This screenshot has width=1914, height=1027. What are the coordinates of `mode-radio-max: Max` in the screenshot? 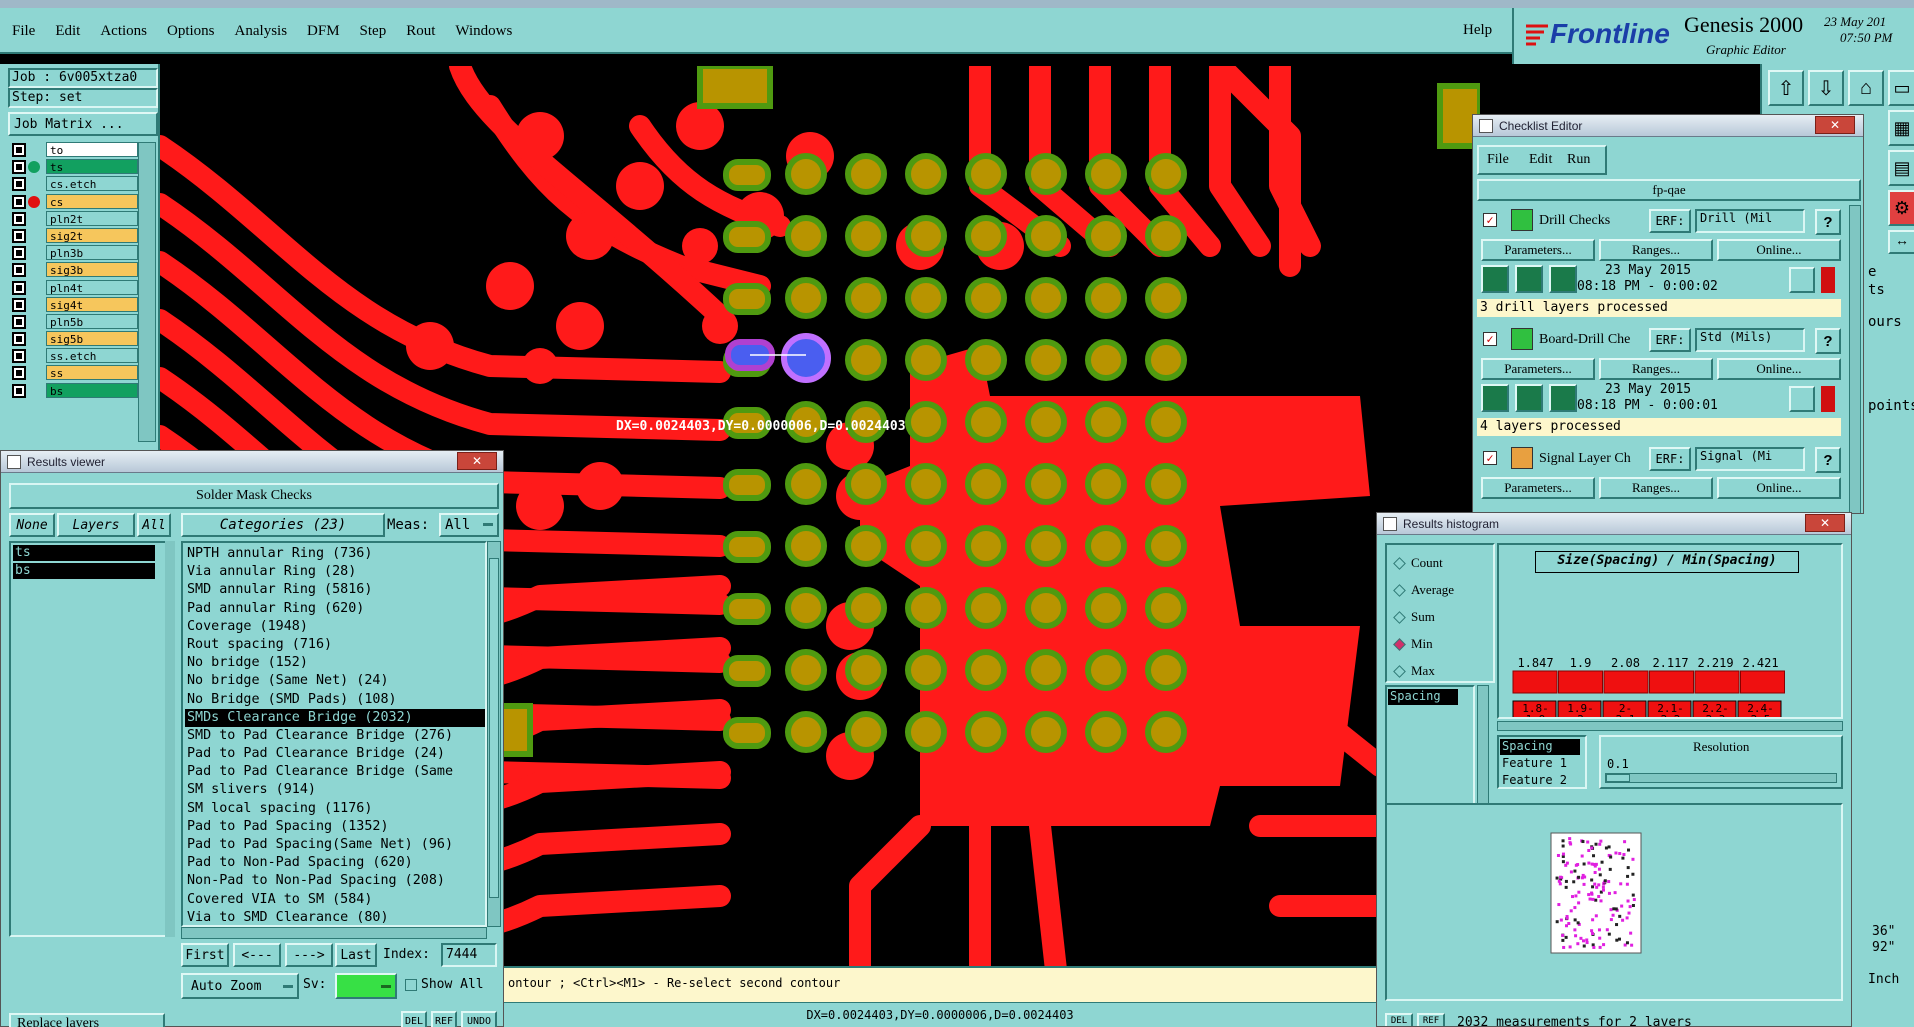 It's located at (1441, 672).